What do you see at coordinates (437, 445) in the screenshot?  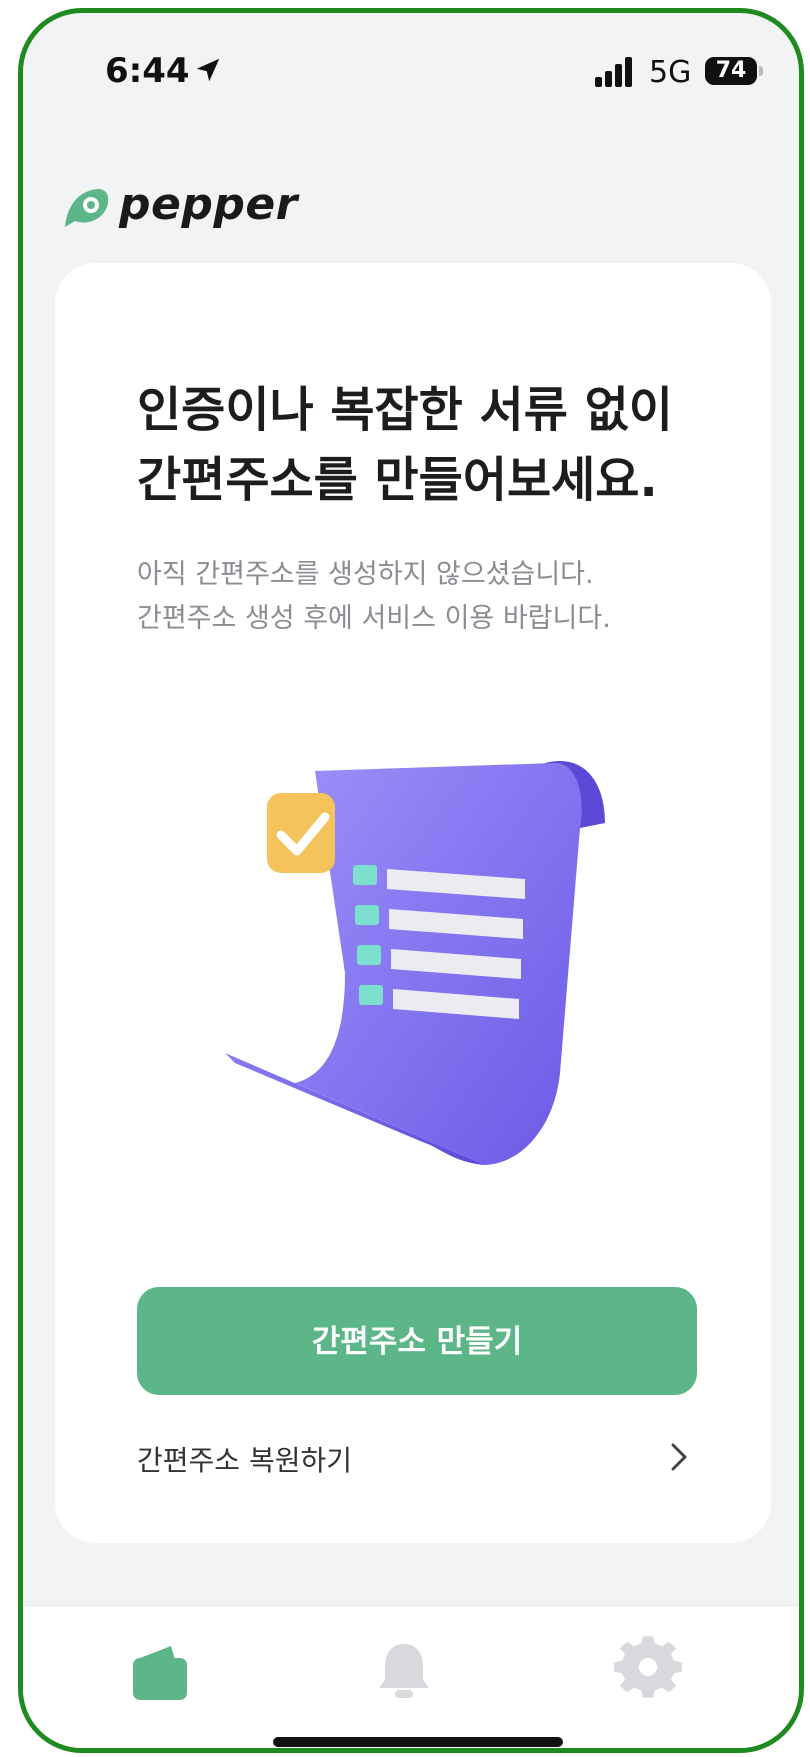 I see `page-title: 인증이나 복잡한 서류 없이 간편주소를 만들어보세요.` at bounding box center [437, 445].